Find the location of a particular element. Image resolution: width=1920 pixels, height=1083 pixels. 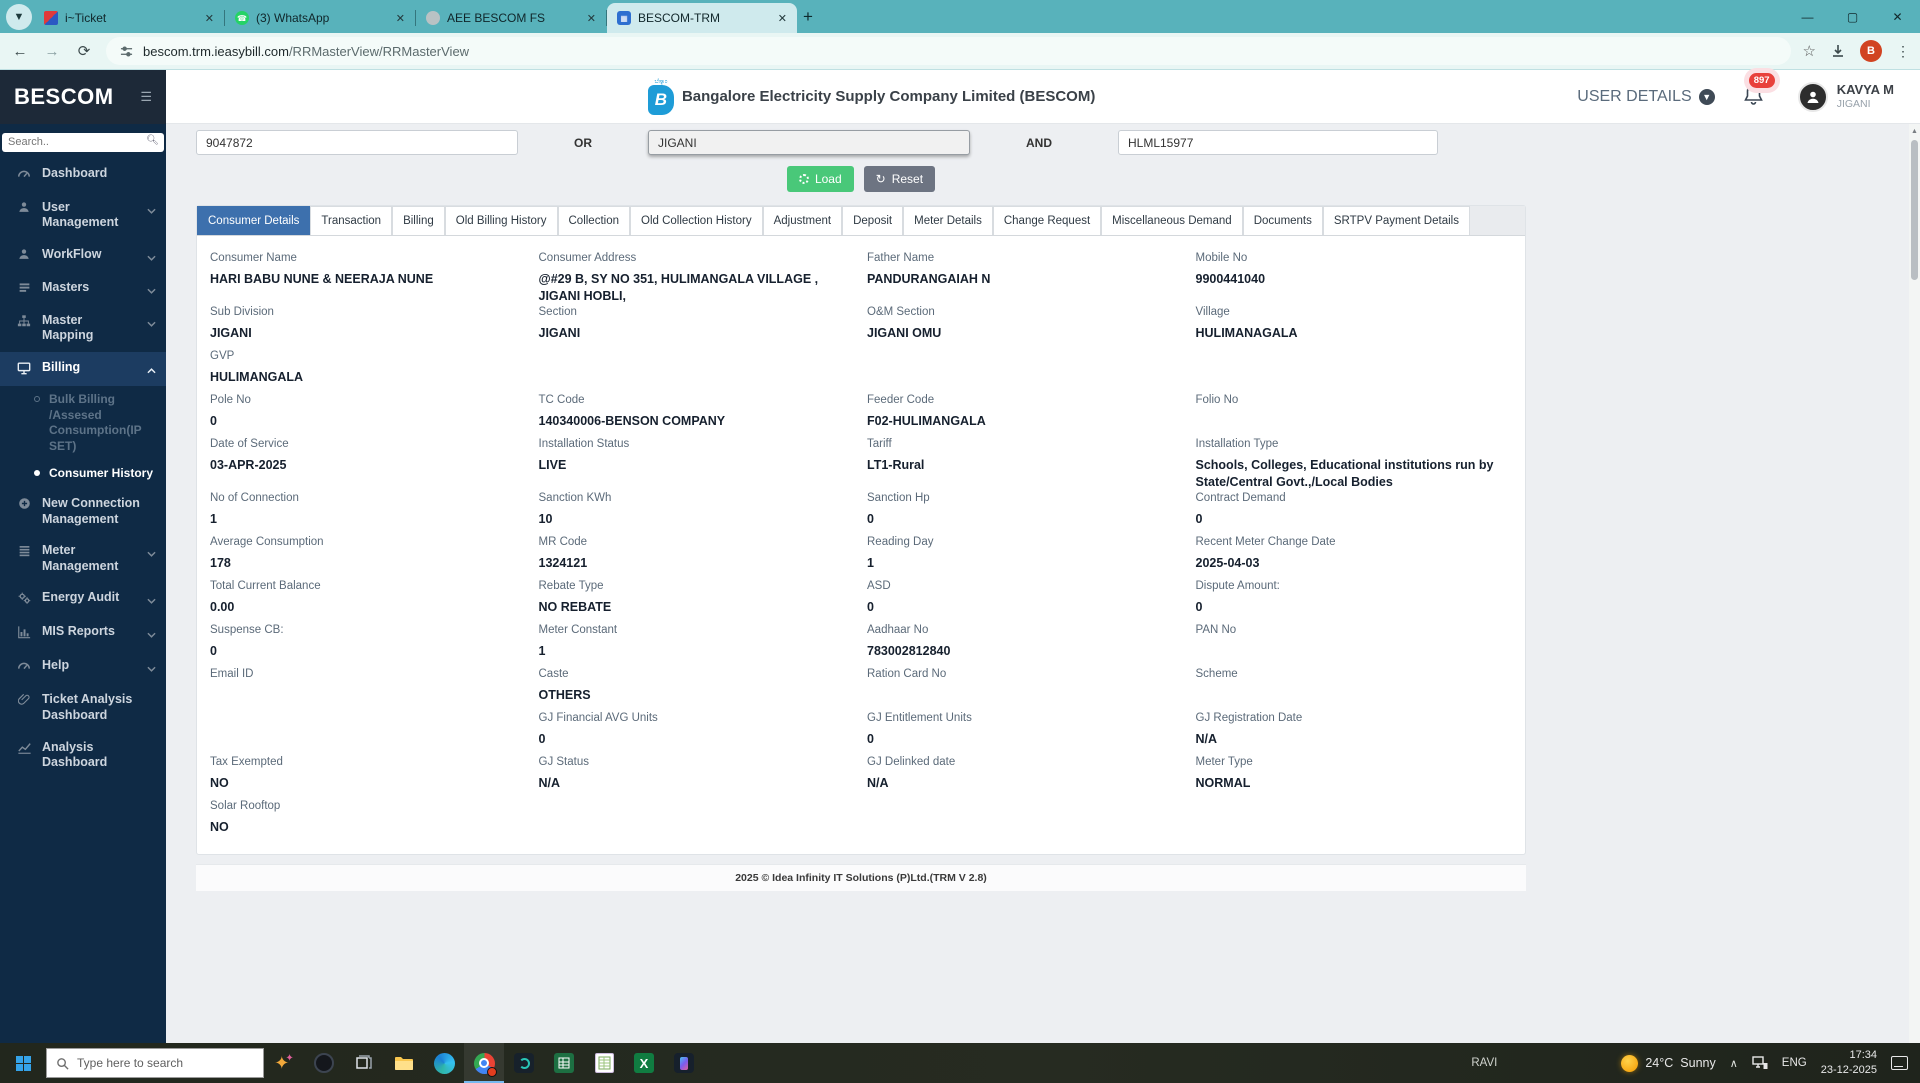

window-maximize-button: ▢ is located at coordinates (1852, 16).